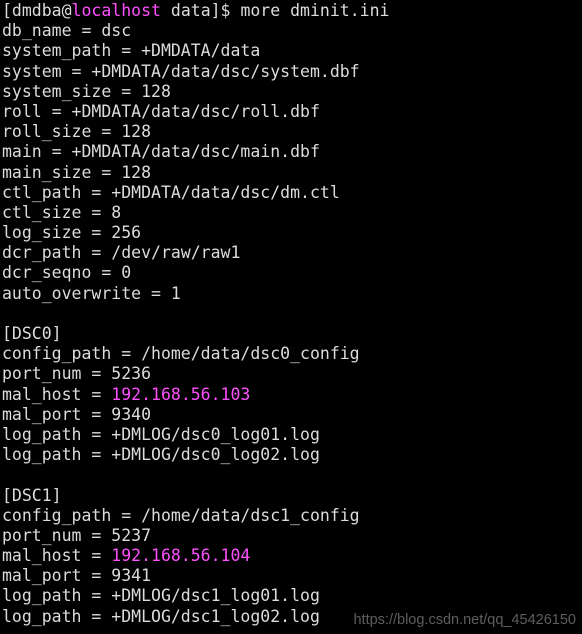  I want to click on prompt-user: [dmdba@, so click(37, 10).